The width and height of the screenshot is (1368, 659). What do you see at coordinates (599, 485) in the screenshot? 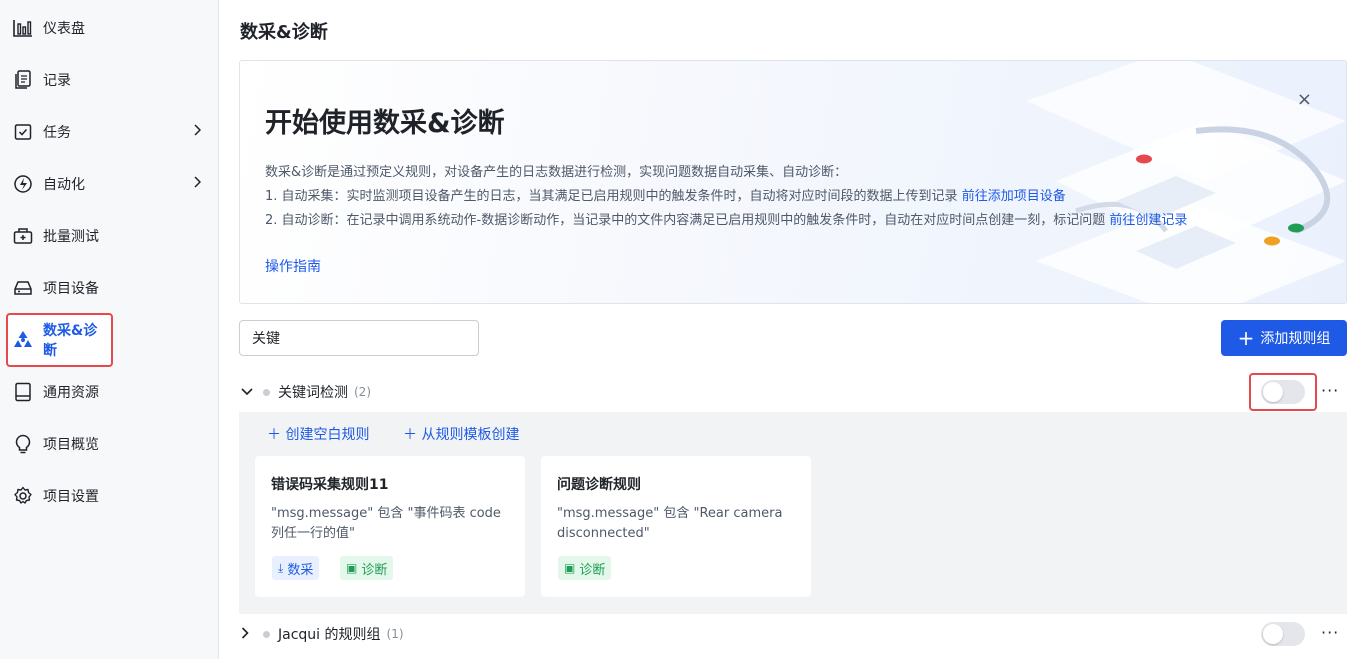
I see `rule-card-title: 问题诊断规则` at bounding box center [599, 485].